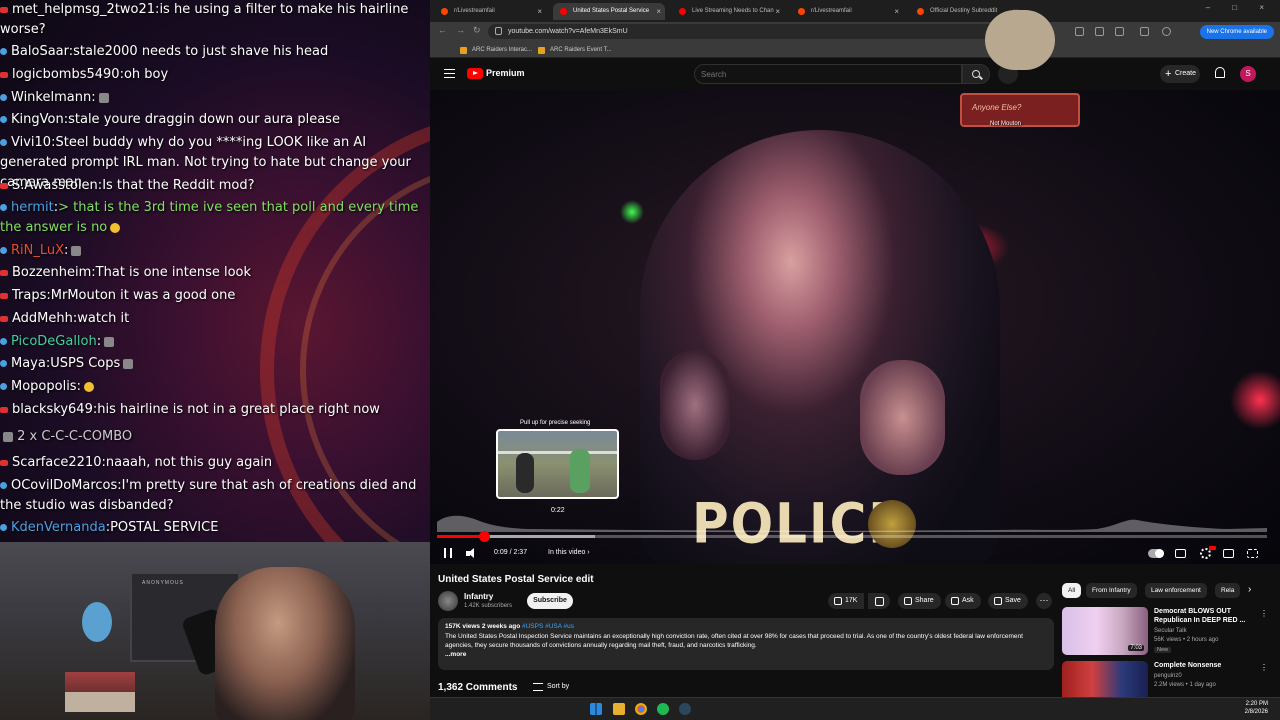 Image resolution: width=1280 pixels, height=720 pixels. What do you see at coordinates (551, 687) in the screenshot?
I see `sort-comments-button: Sort by` at bounding box center [551, 687].